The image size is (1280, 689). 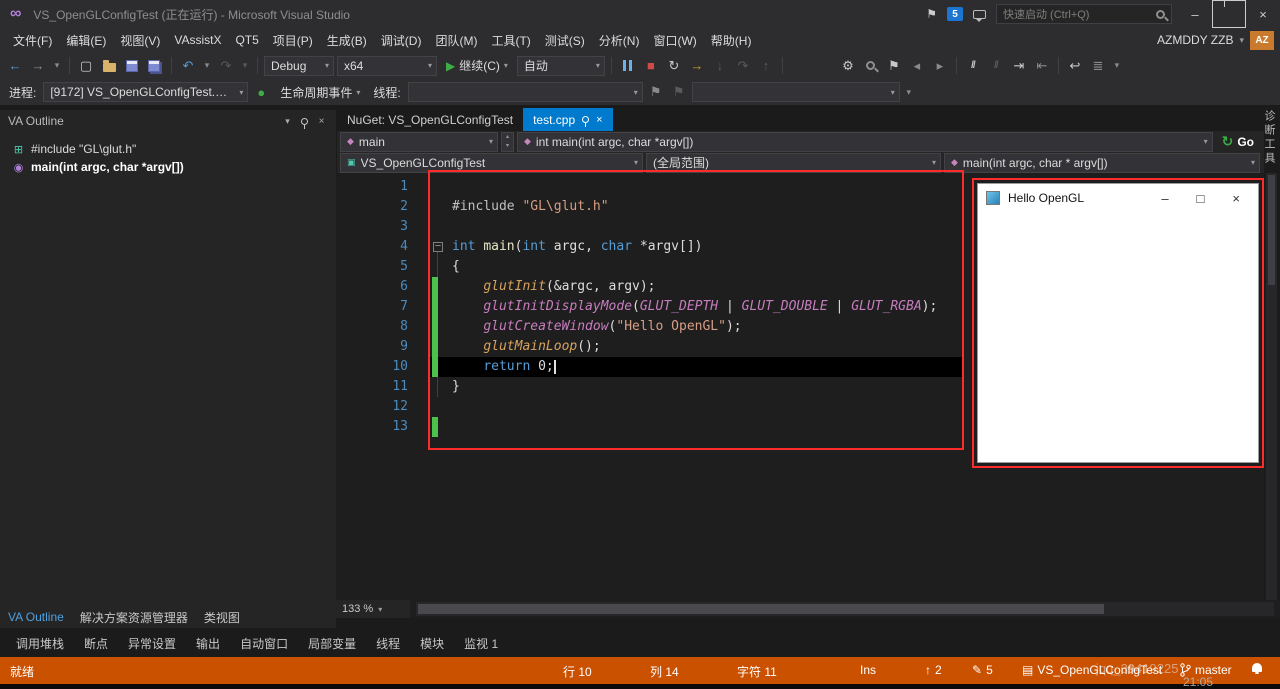 What do you see at coordinates (577, 671) in the screenshot?
I see `status-line: 行 10` at bounding box center [577, 671].